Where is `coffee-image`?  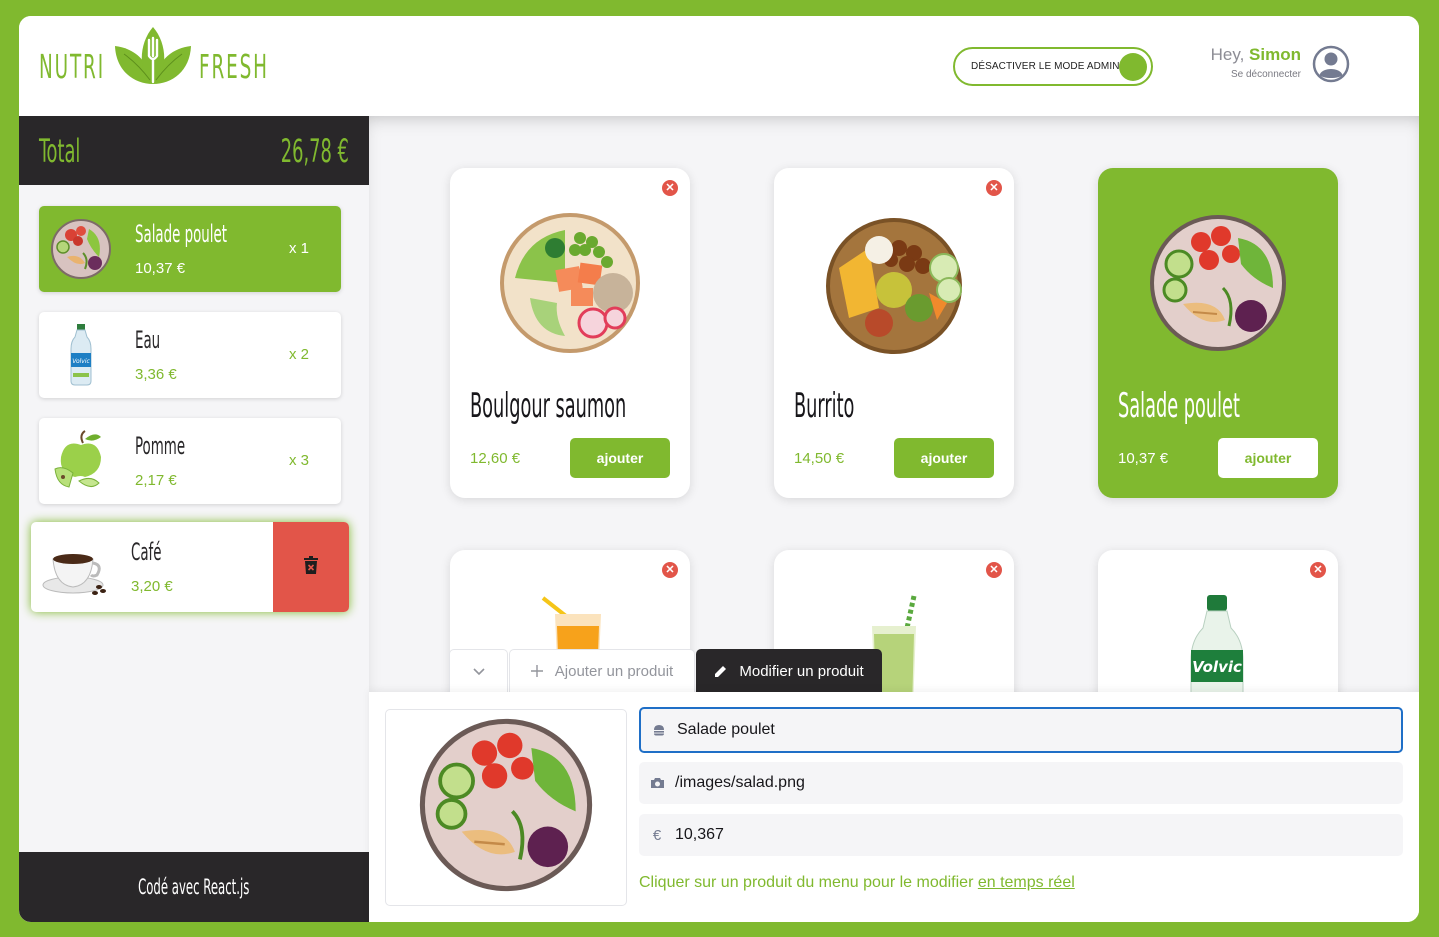
coffee-image is located at coordinates (73, 567).